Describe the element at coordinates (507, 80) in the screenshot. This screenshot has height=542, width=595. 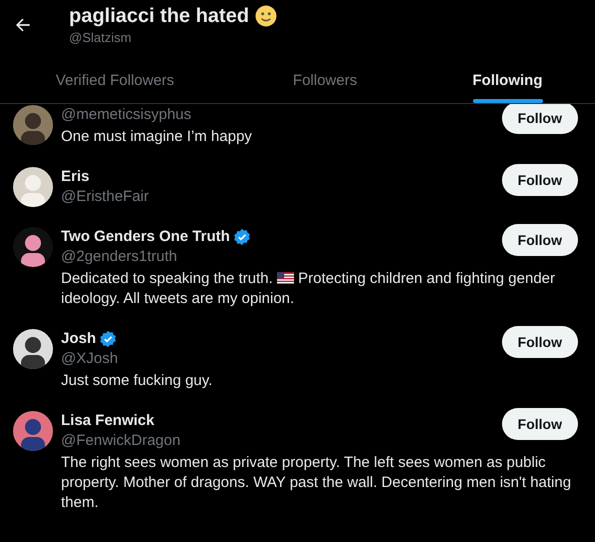
I see `tab: Following` at that location.